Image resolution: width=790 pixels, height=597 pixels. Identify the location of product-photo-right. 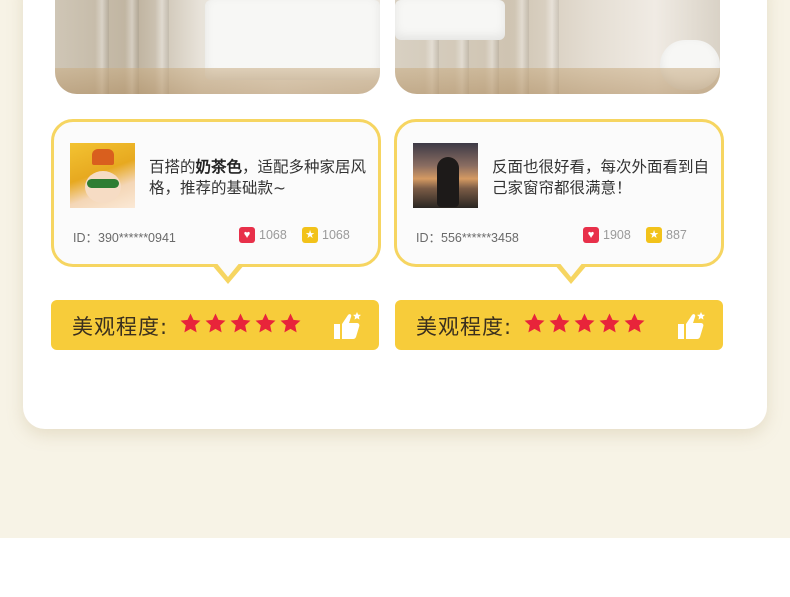
(557, 47).